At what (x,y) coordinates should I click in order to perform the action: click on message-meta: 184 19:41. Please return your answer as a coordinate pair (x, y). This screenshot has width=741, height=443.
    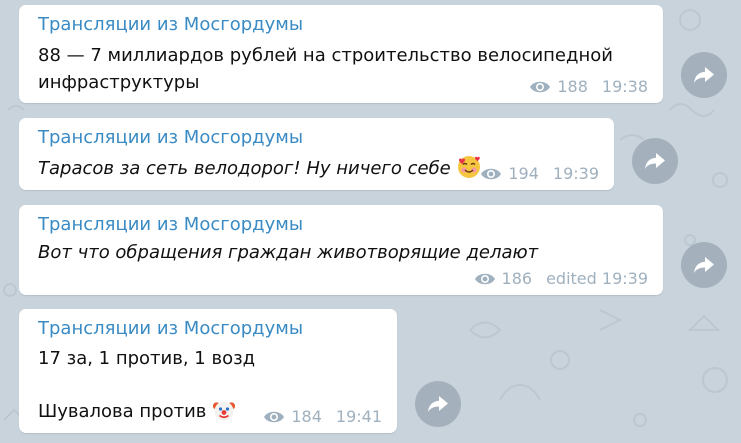
    Looking at the image, I should click on (322, 417).